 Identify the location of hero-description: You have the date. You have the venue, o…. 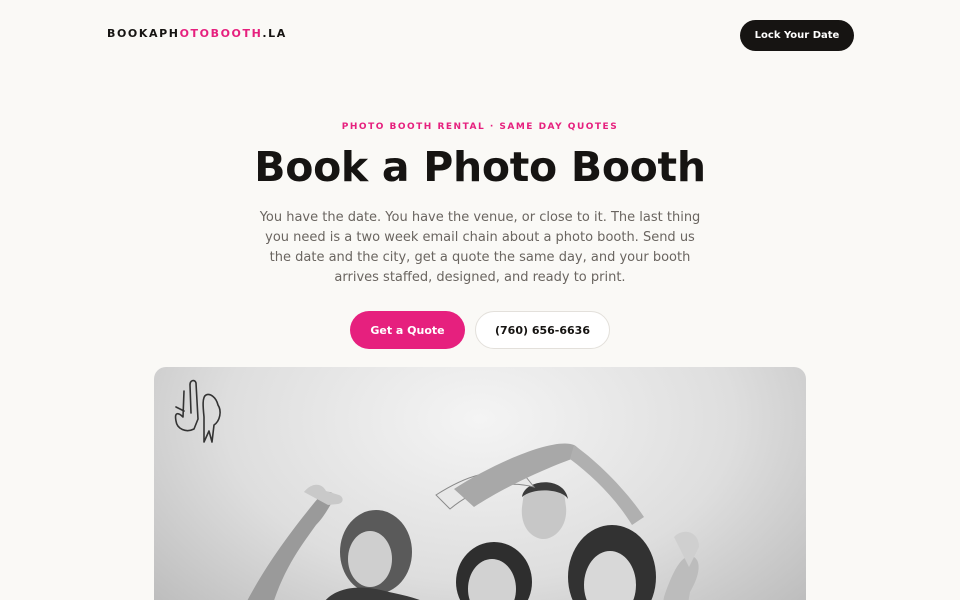
(480, 247).